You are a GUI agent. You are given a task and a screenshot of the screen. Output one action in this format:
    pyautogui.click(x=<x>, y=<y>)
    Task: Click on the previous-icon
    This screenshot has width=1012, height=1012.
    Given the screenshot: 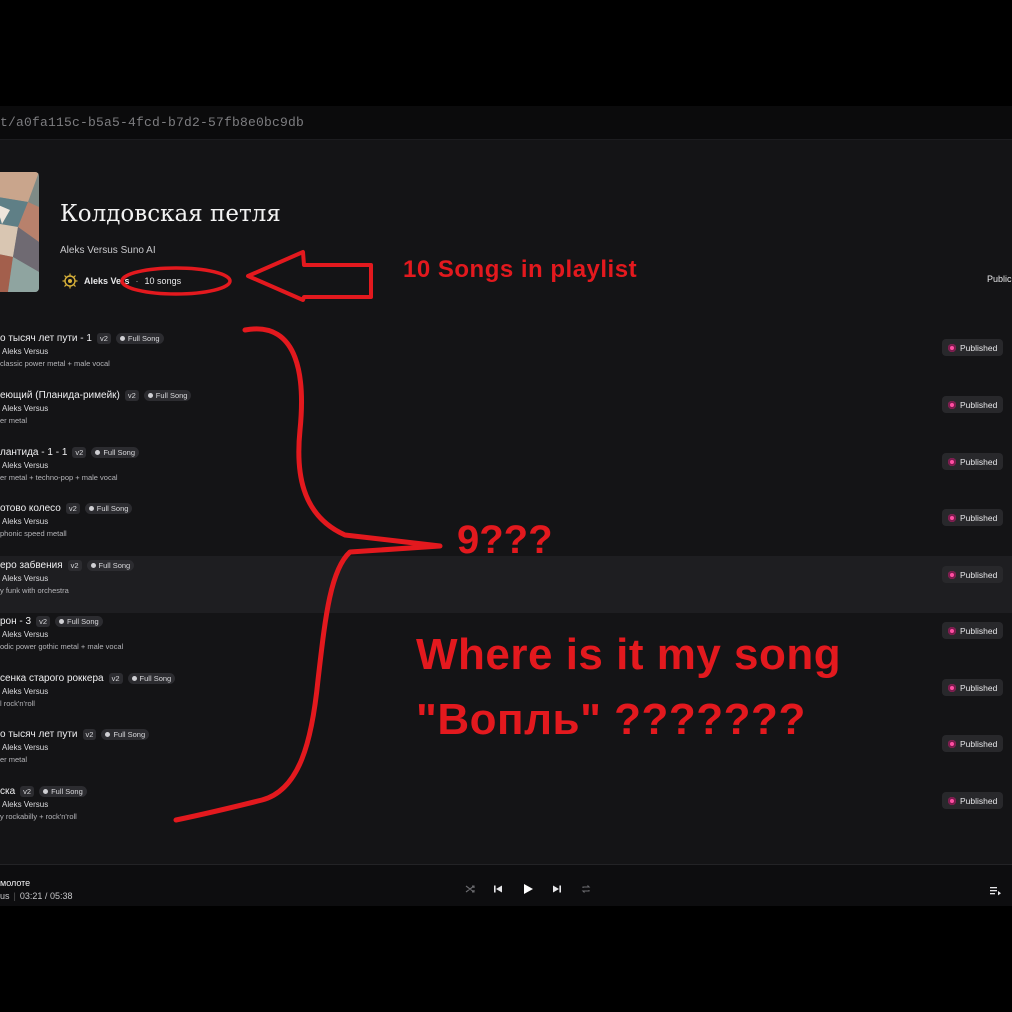 What is the action you would take?
    pyautogui.click(x=498, y=889)
    